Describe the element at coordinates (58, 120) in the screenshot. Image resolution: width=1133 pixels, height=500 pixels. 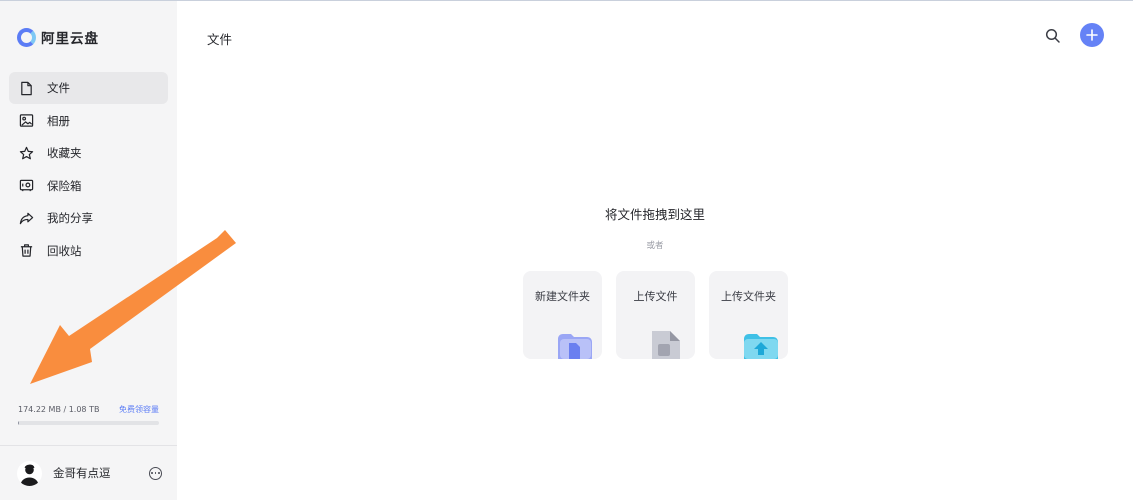
I see `sidebar-item-label: 相册` at that location.